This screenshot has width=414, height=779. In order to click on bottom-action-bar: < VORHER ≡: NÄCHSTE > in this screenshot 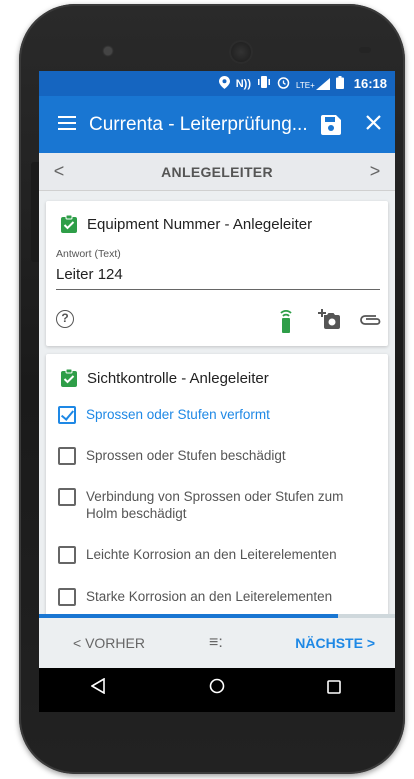, I will do `click(217, 643)`.